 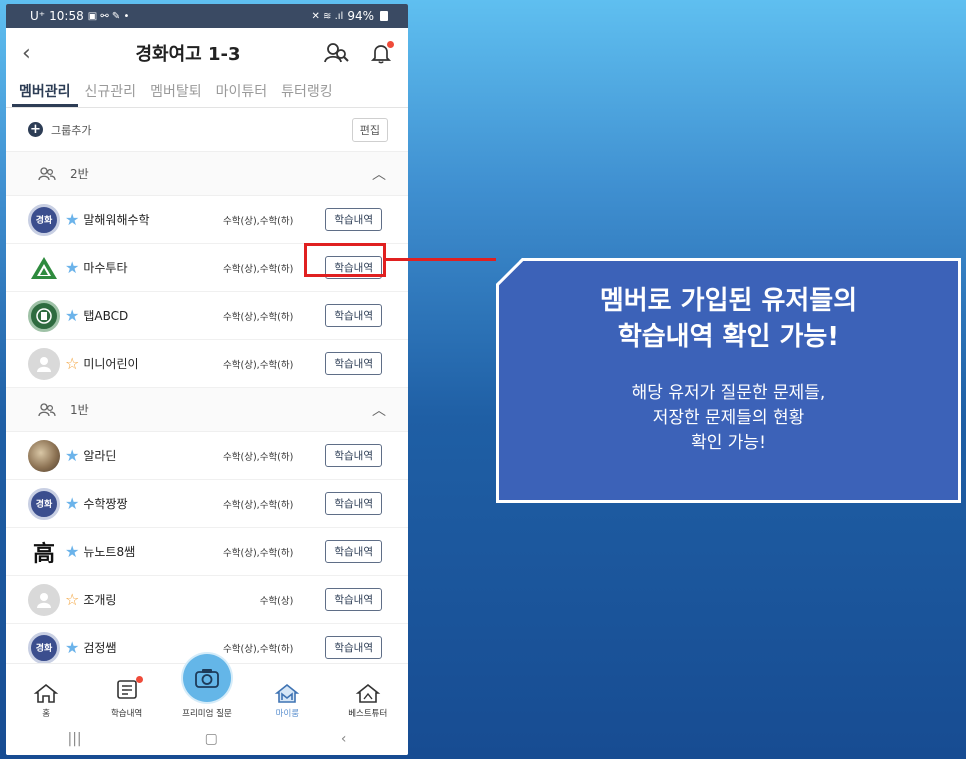 I want to click on notebook-wrap, so click(x=128, y=690).